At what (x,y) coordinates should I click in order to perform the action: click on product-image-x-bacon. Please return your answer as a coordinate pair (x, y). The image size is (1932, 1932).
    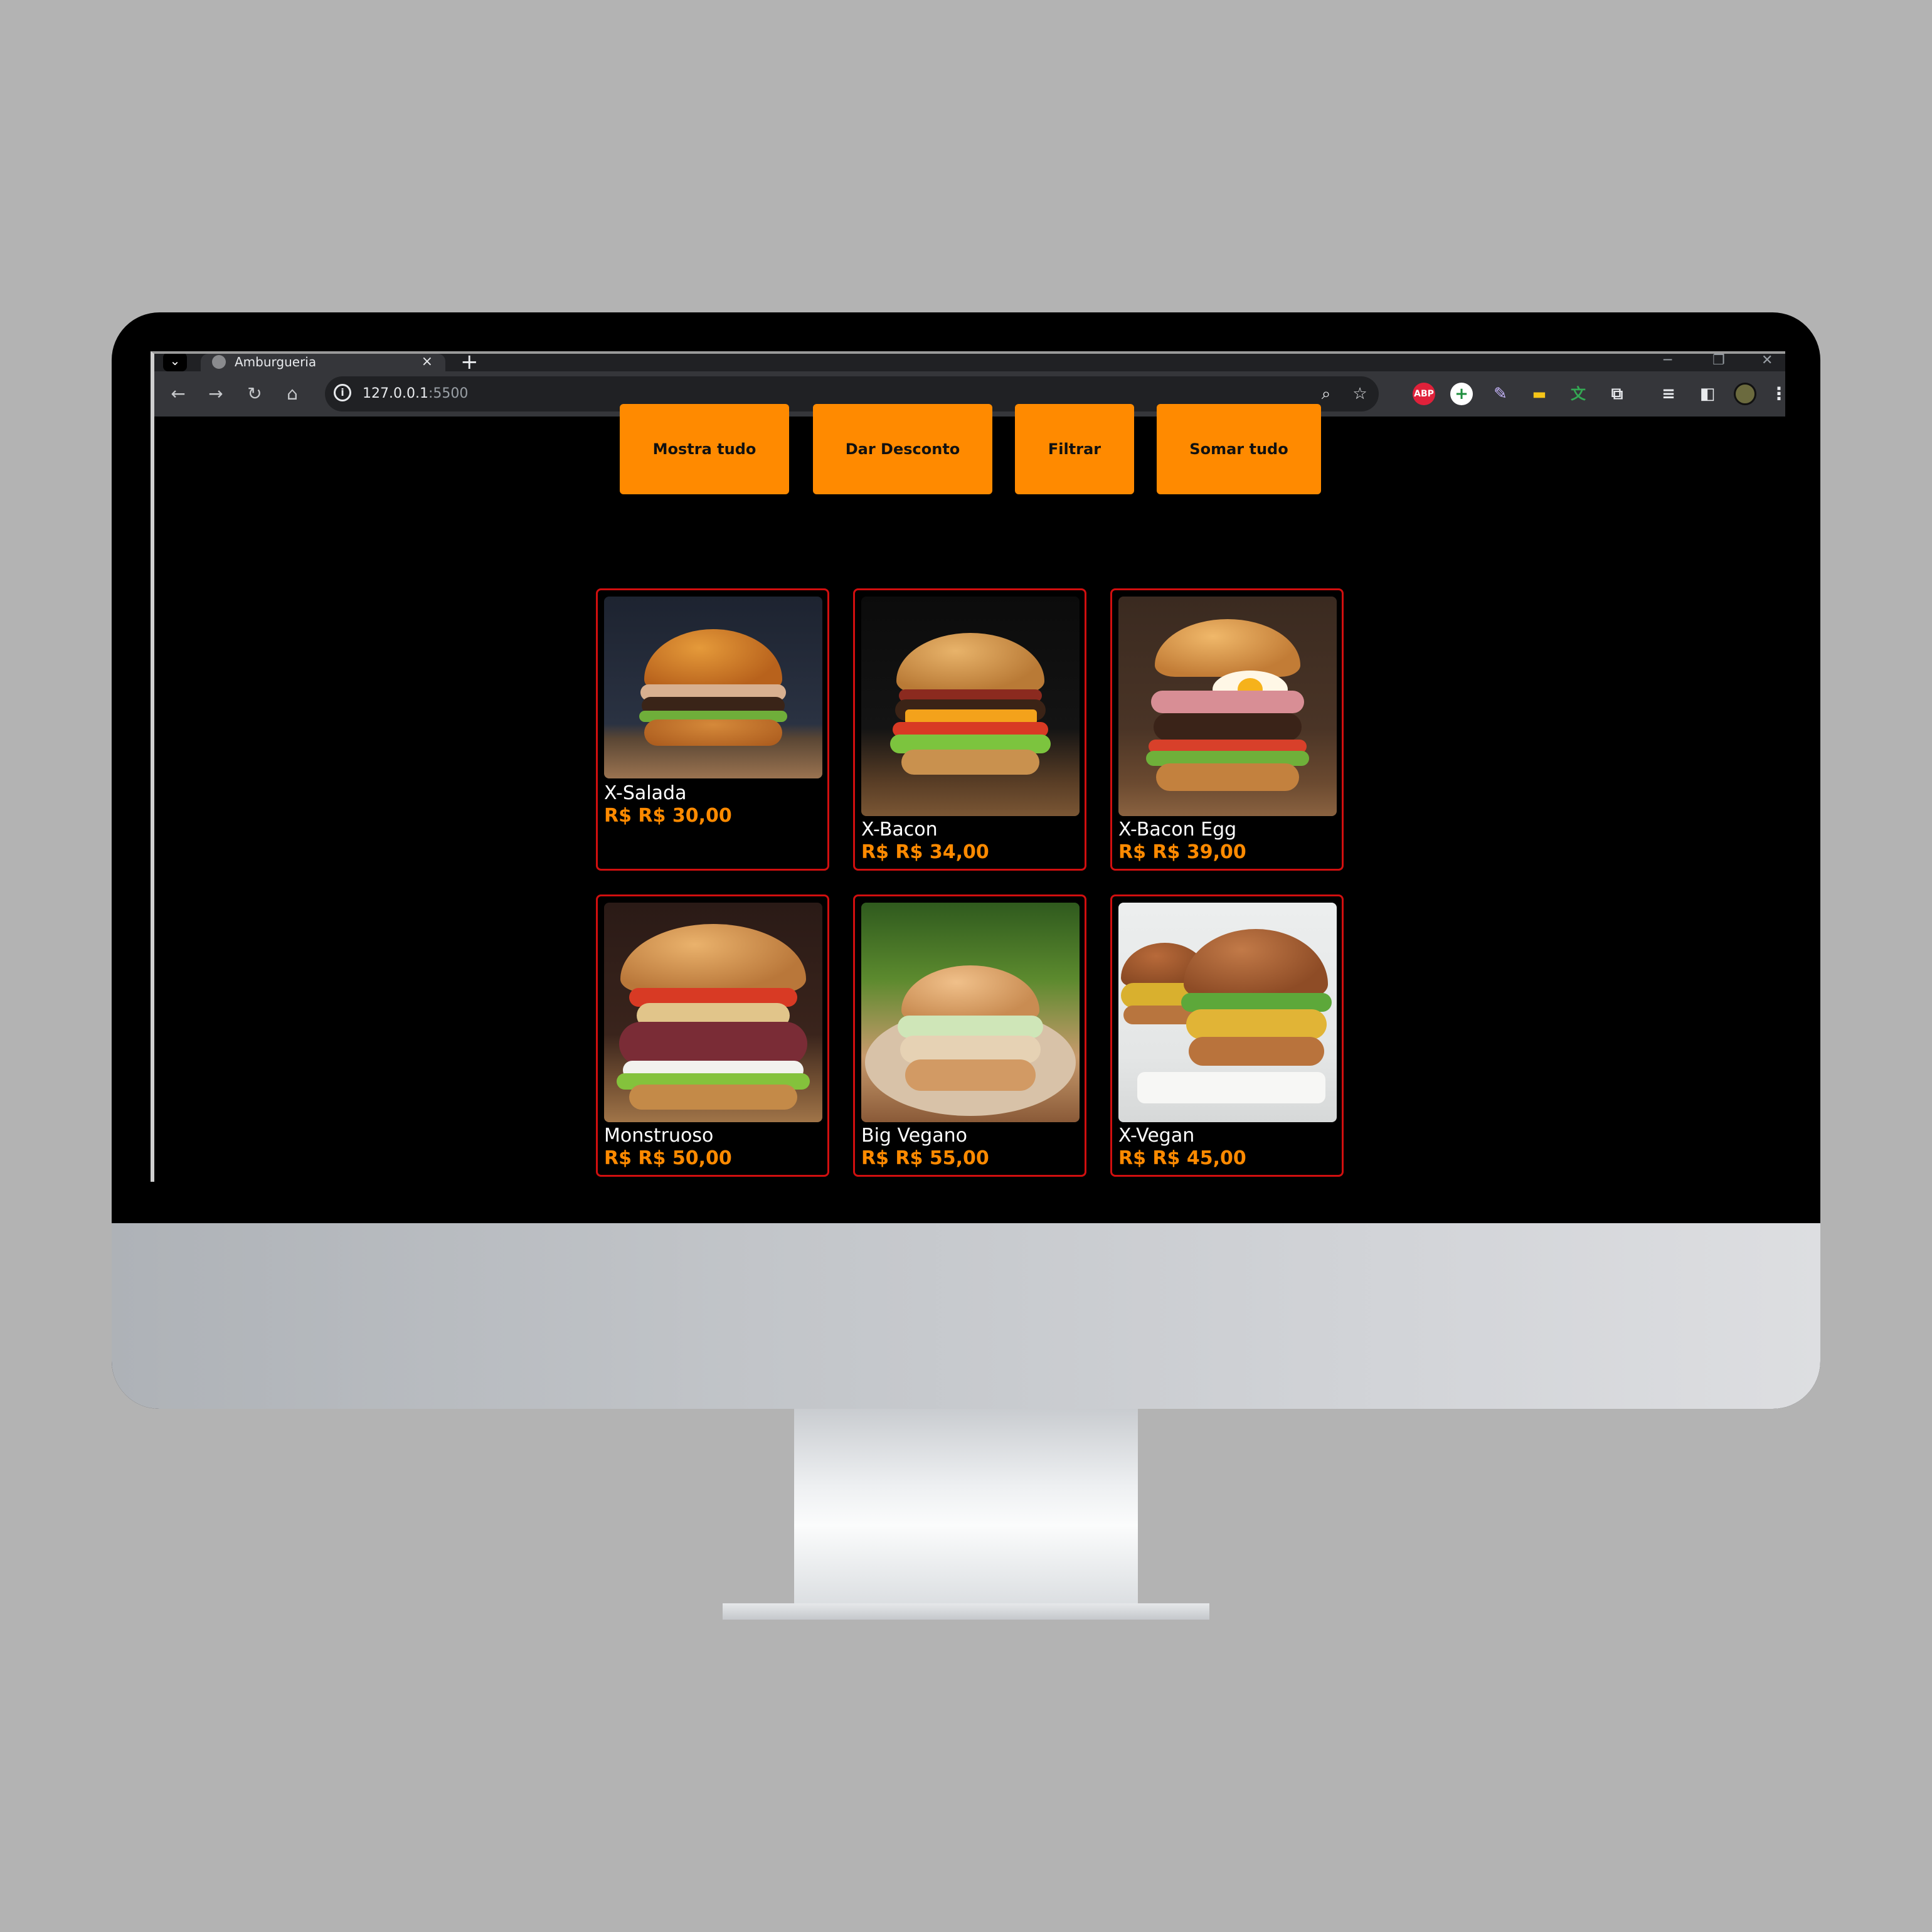
    Looking at the image, I should click on (971, 707).